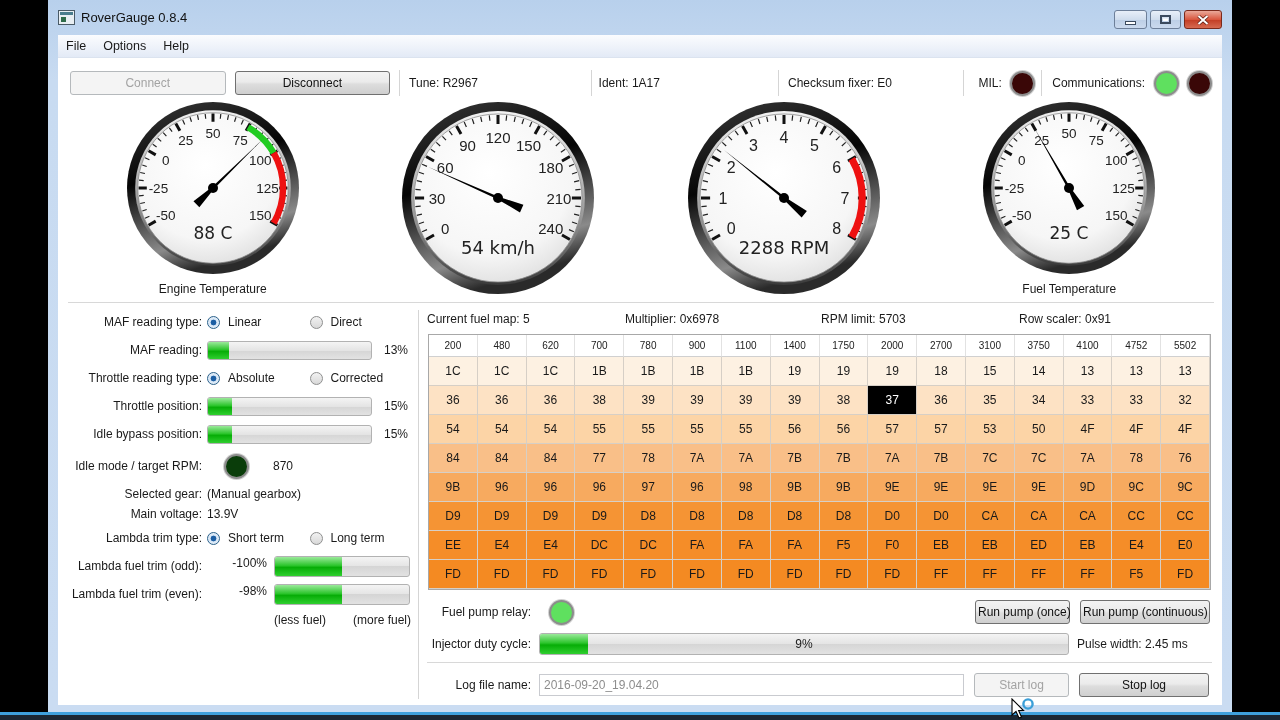 The height and width of the screenshot is (720, 1280). I want to click on table-cell: 57, so click(941, 429).